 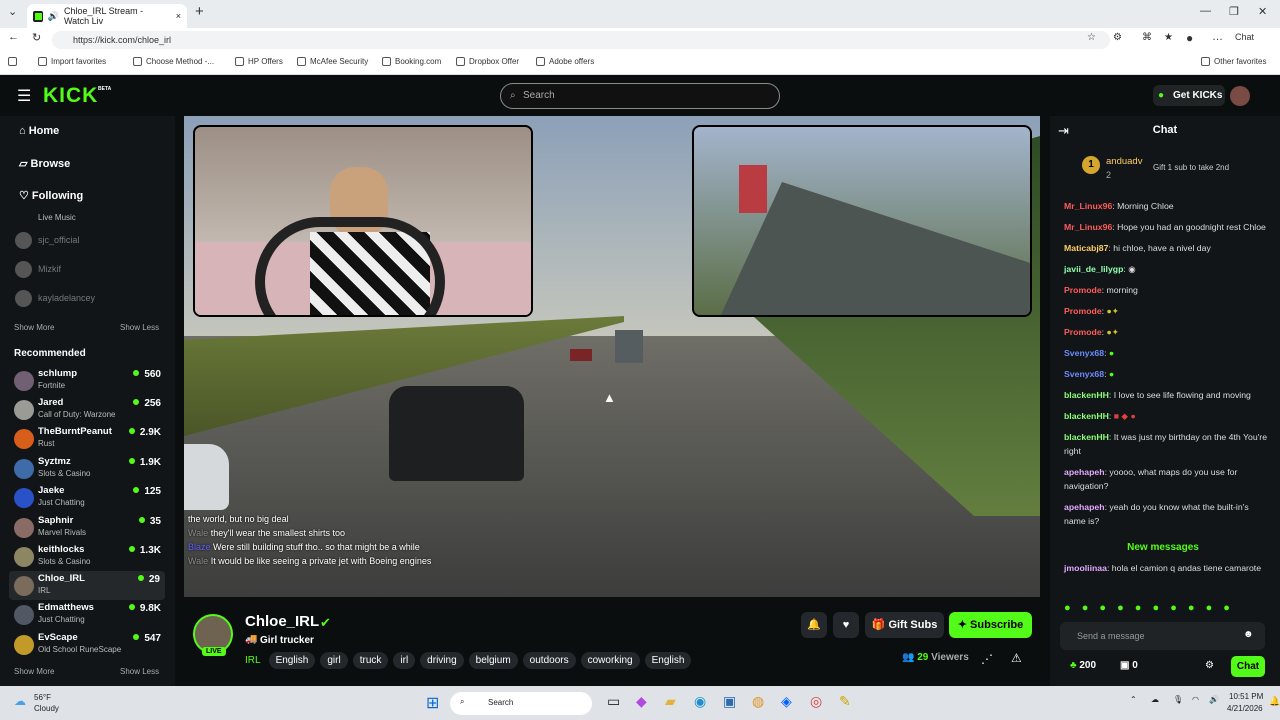 I want to click on following-item-kayladelancey: kayladelancey, so click(x=89, y=299).